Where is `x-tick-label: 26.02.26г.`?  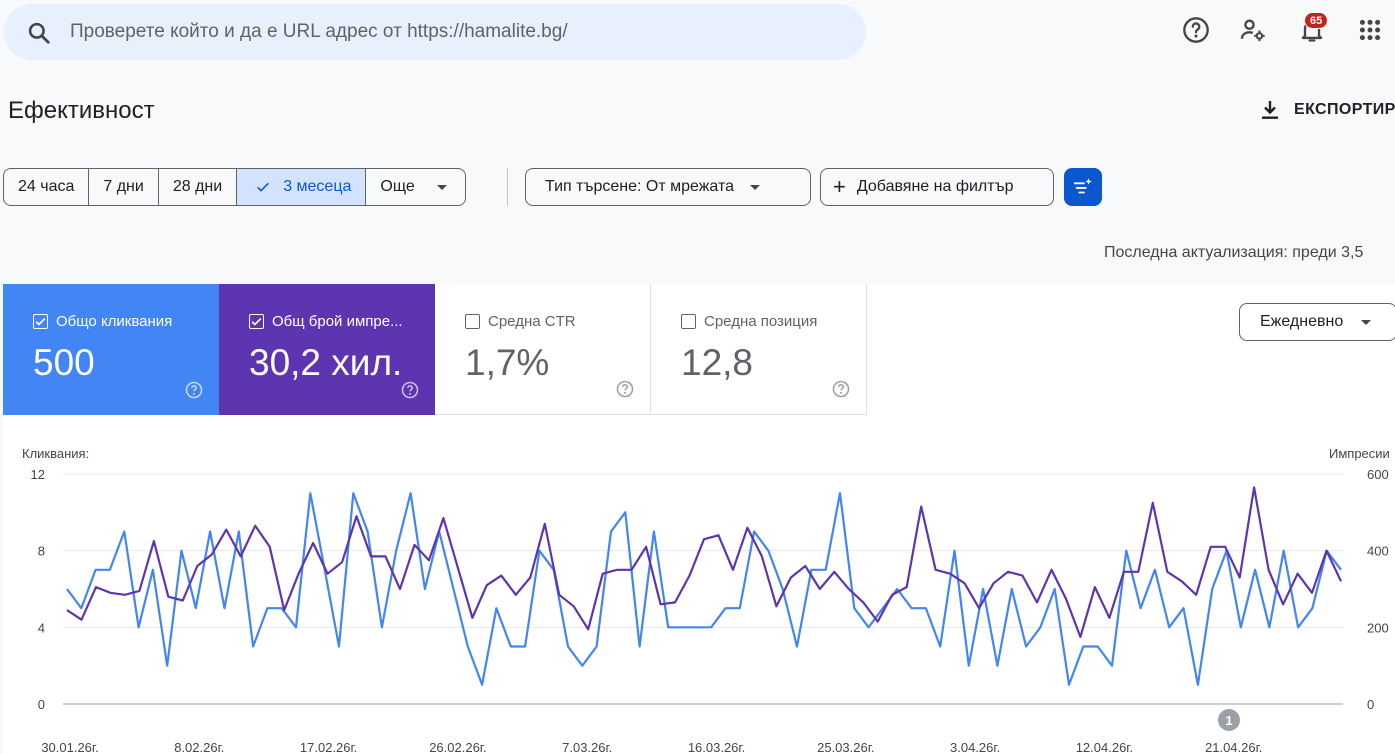
x-tick-label: 26.02.26г. is located at coordinates (457, 747).